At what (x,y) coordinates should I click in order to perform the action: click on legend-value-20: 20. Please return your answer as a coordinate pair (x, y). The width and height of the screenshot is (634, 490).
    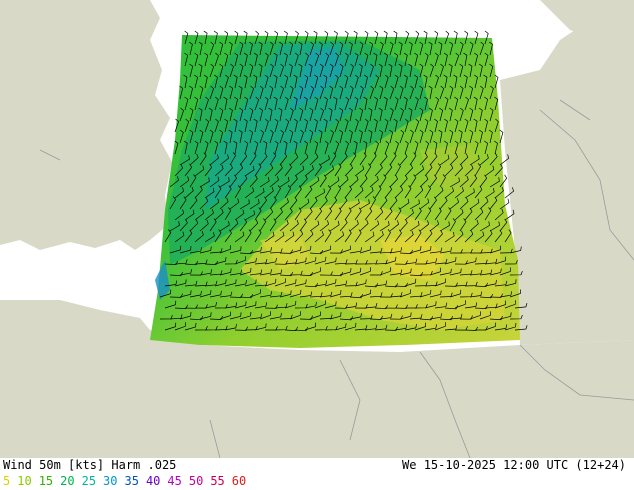
    Looking at the image, I should click on (67, 481).